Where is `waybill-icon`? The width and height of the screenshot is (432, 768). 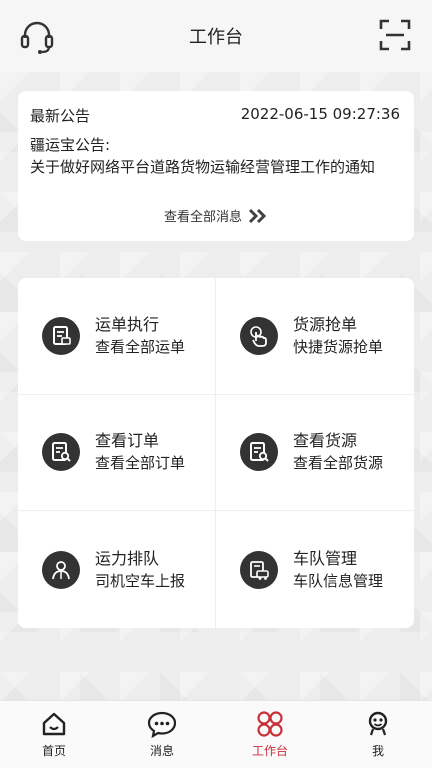 waybill-icon is located at coordinates (61, 335).